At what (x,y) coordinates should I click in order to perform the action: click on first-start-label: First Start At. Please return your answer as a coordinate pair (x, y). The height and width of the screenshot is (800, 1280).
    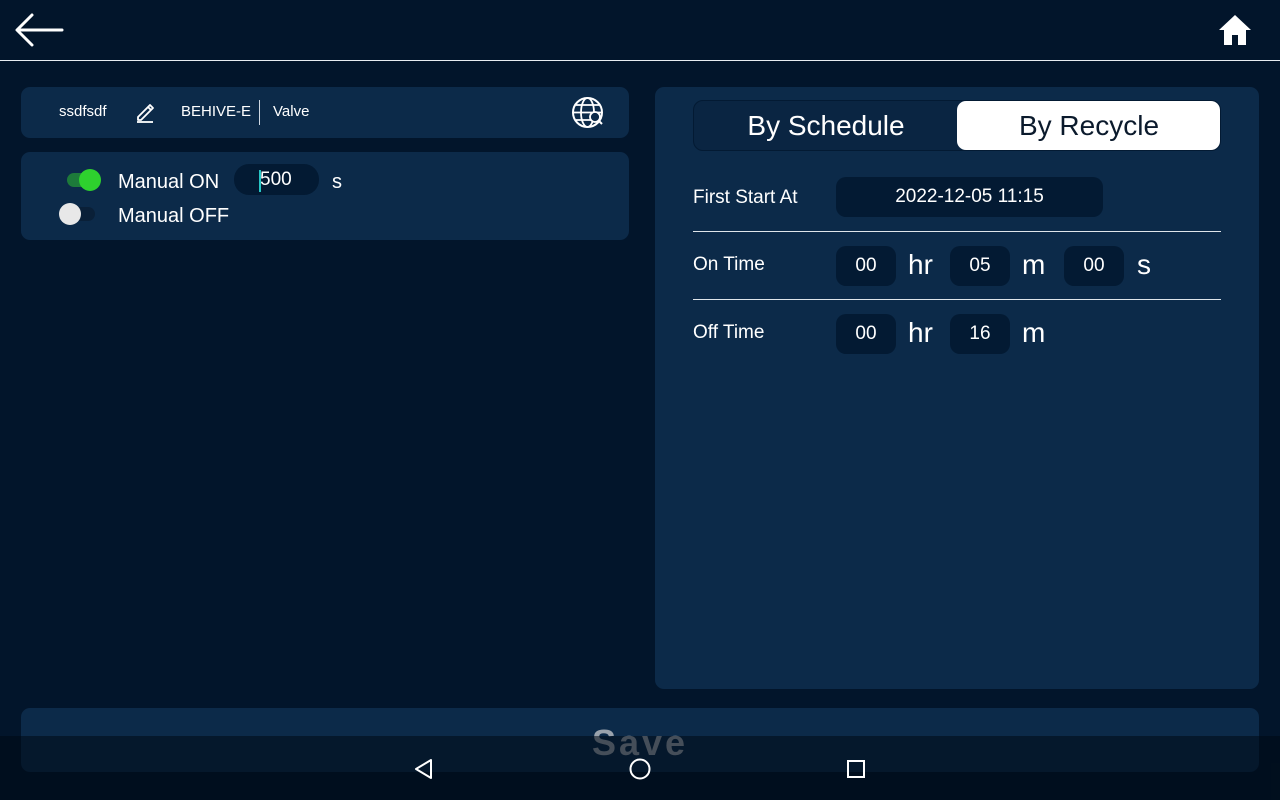
    Looking at the image, I should click on (745, 197).